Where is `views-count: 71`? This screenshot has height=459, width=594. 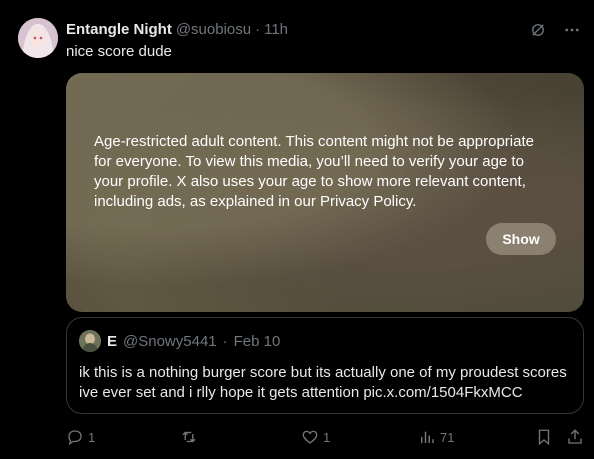 views-count: 71 is located at coordinates (447, 437).